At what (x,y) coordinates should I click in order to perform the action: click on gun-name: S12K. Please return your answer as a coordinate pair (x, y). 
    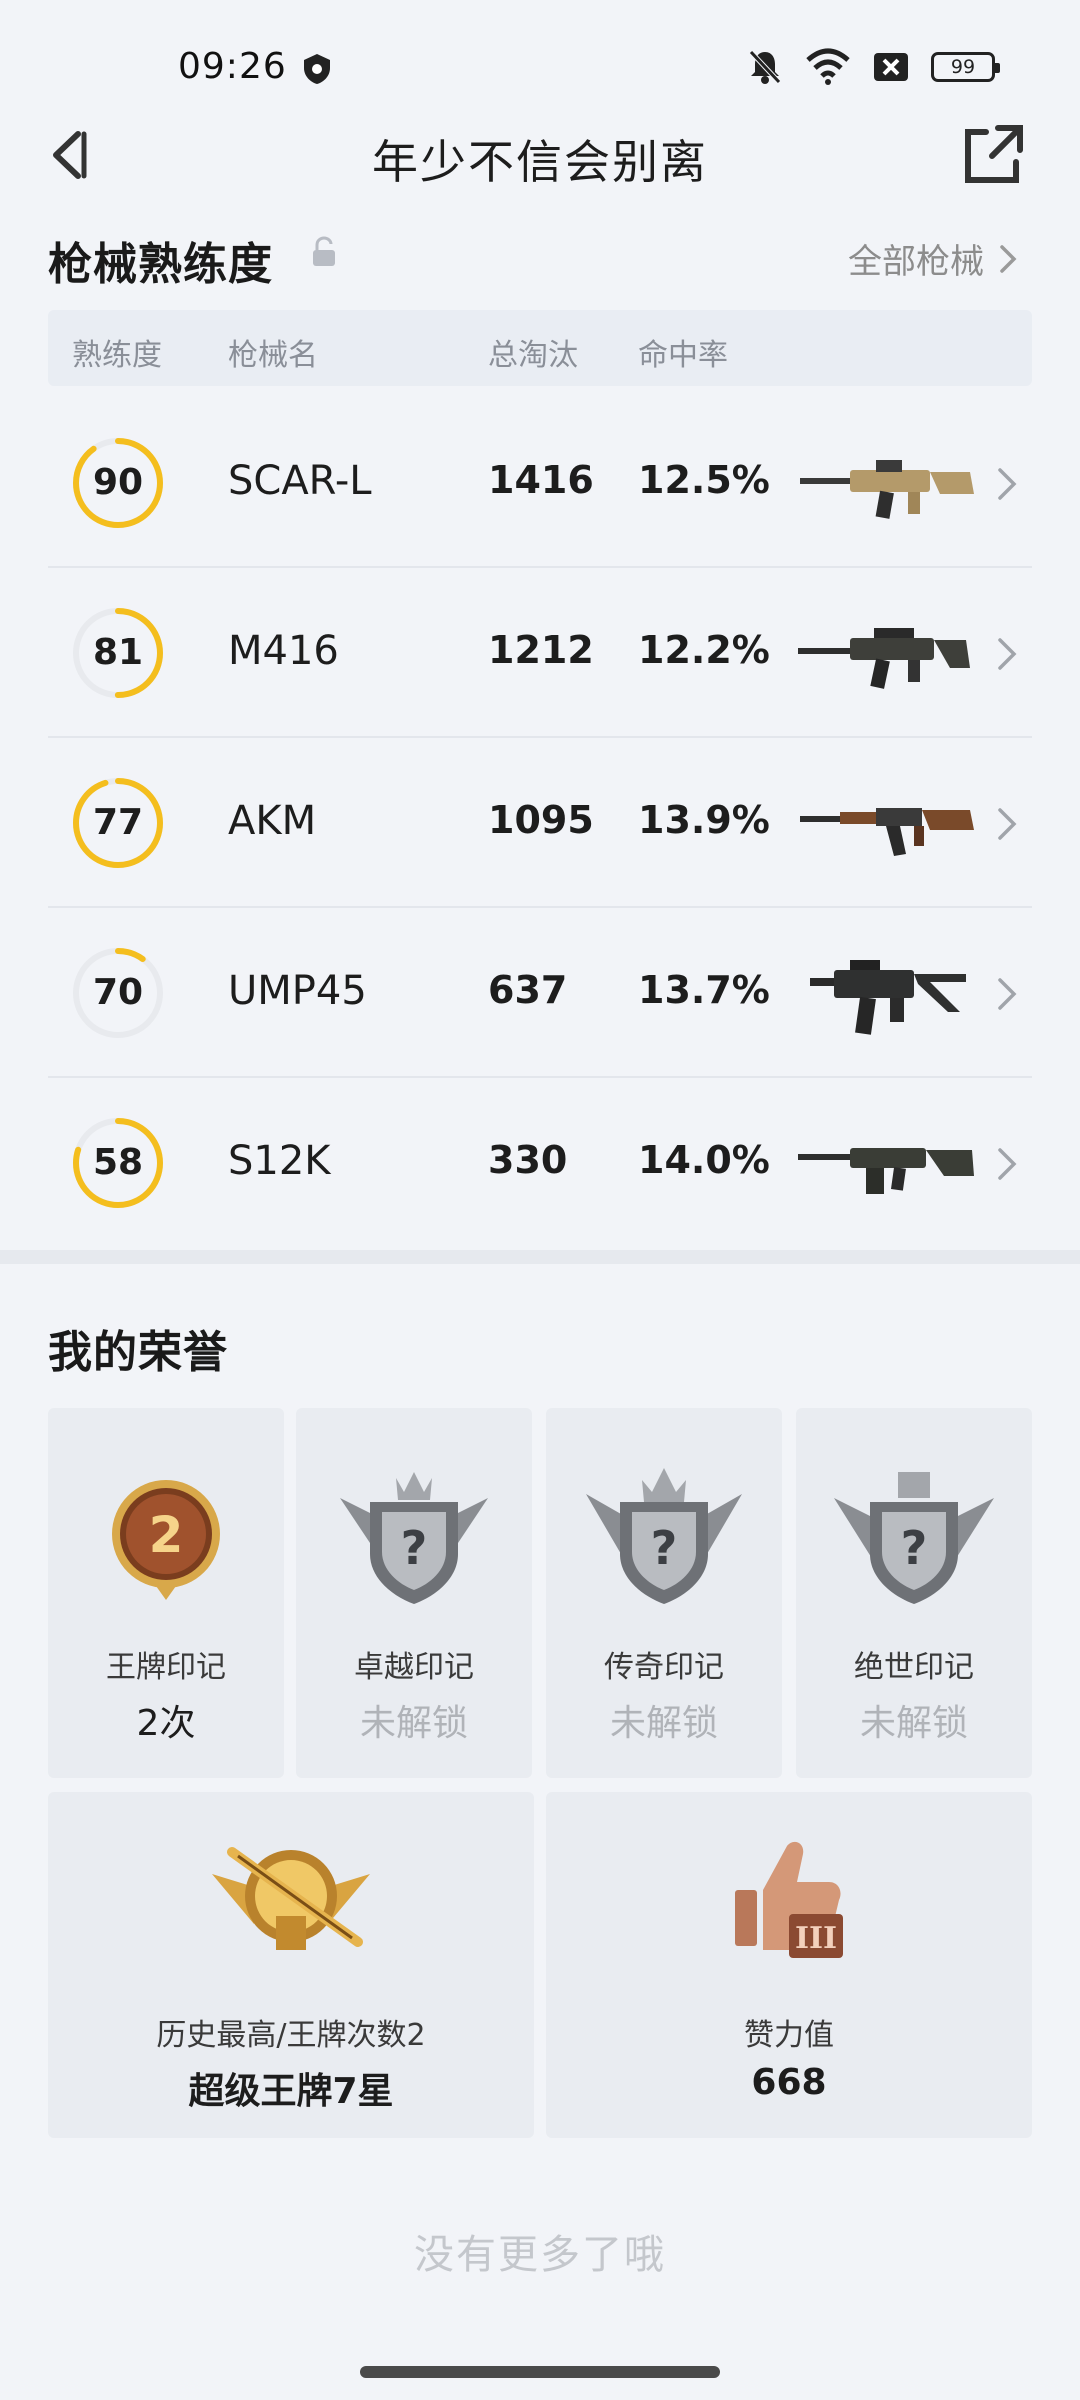
    Looking at the image, I should click on (279, 1161).